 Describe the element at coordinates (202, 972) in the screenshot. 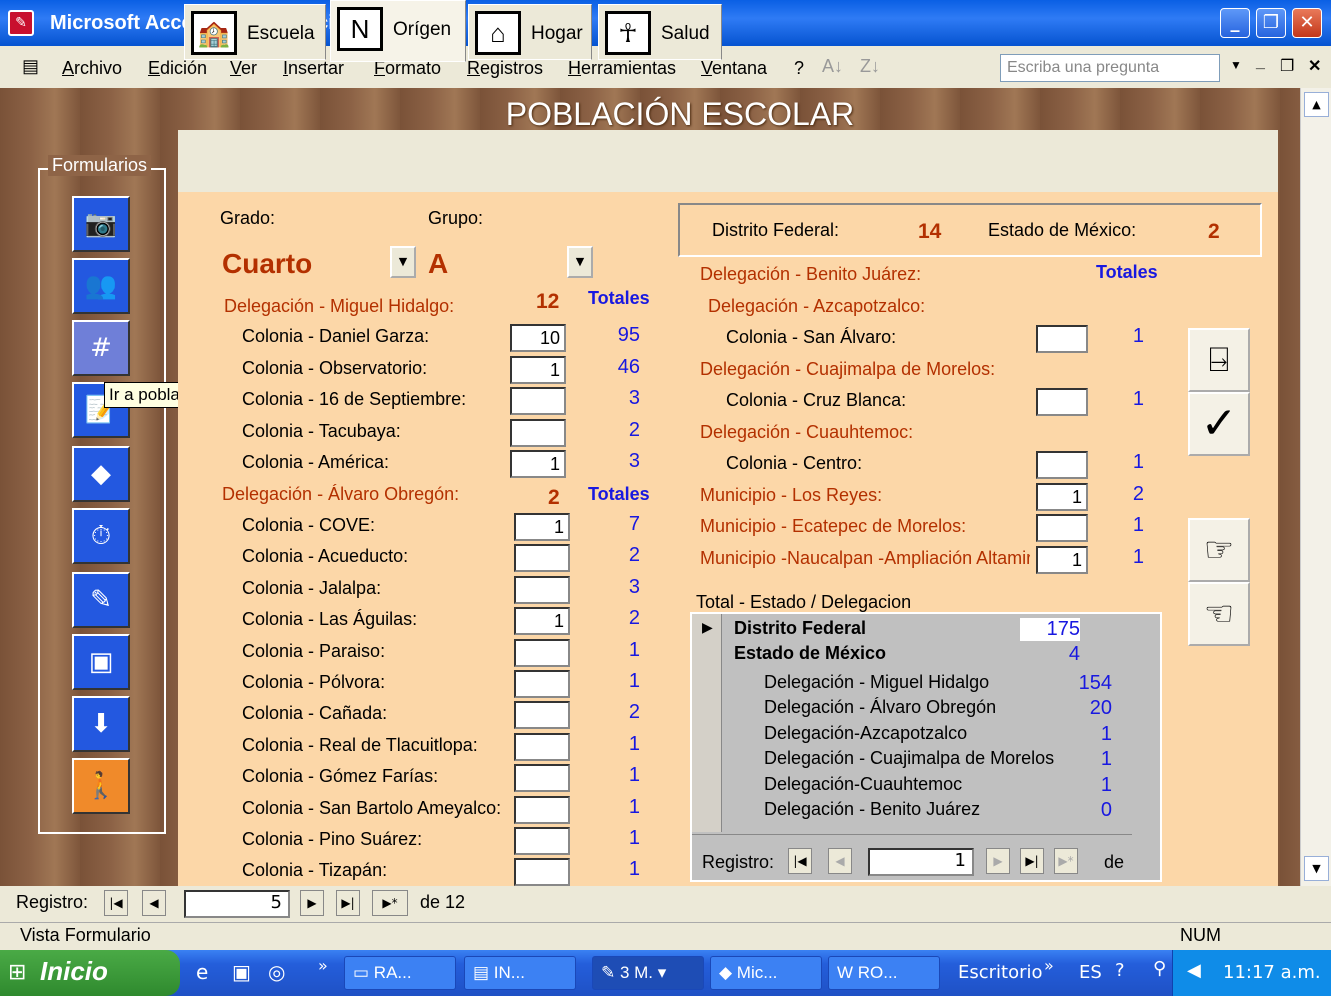

I see `ie-quicklaunch-icon: e` at that location.